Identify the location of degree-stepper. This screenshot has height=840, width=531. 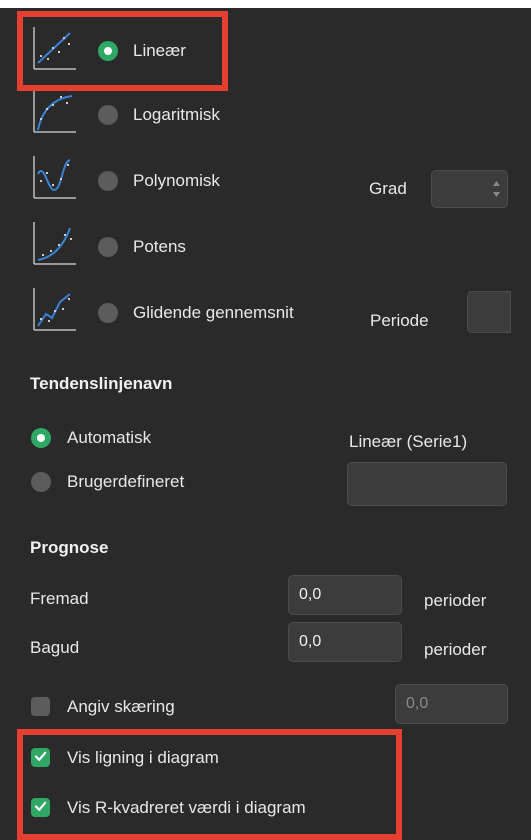
(469, 189).